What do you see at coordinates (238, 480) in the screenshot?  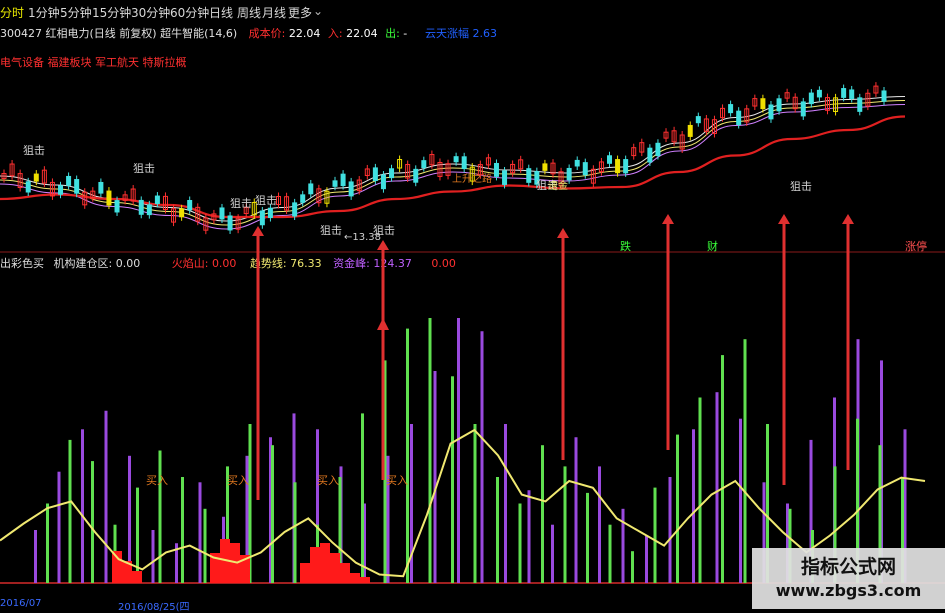 I see `buy-label-2: 买入` at bounding box center [238, 480].